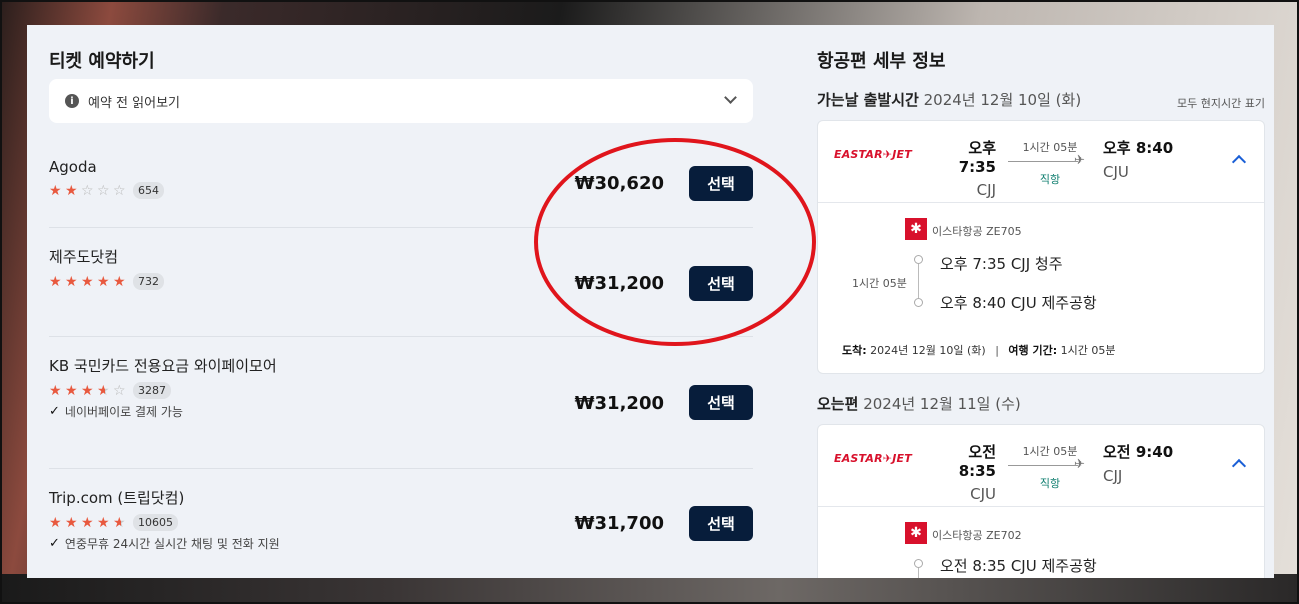 Image resolution: width=1299 pixels, height=604 pixels. What do you see at coordinates (1002, 100) in the screenshot?
I see `outbound-date: 2024년 12월 10일 (화)` at bounding box center [1002, 100].